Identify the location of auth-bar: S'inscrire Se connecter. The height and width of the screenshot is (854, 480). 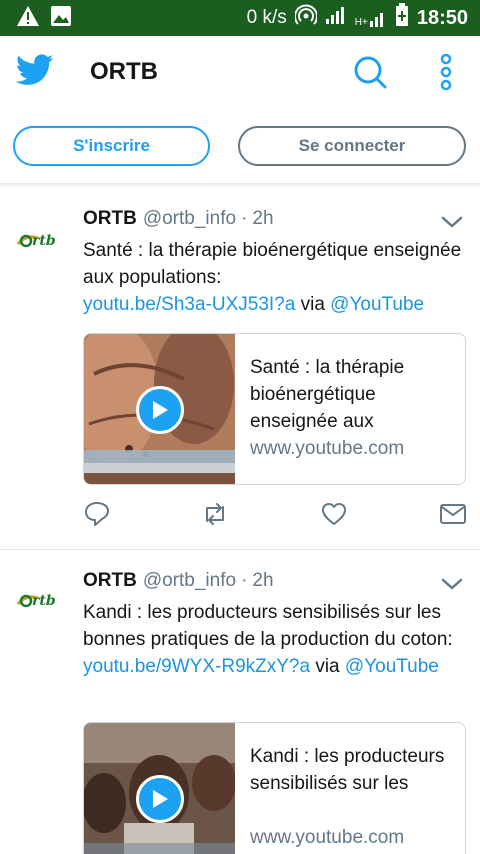
(240, 146).